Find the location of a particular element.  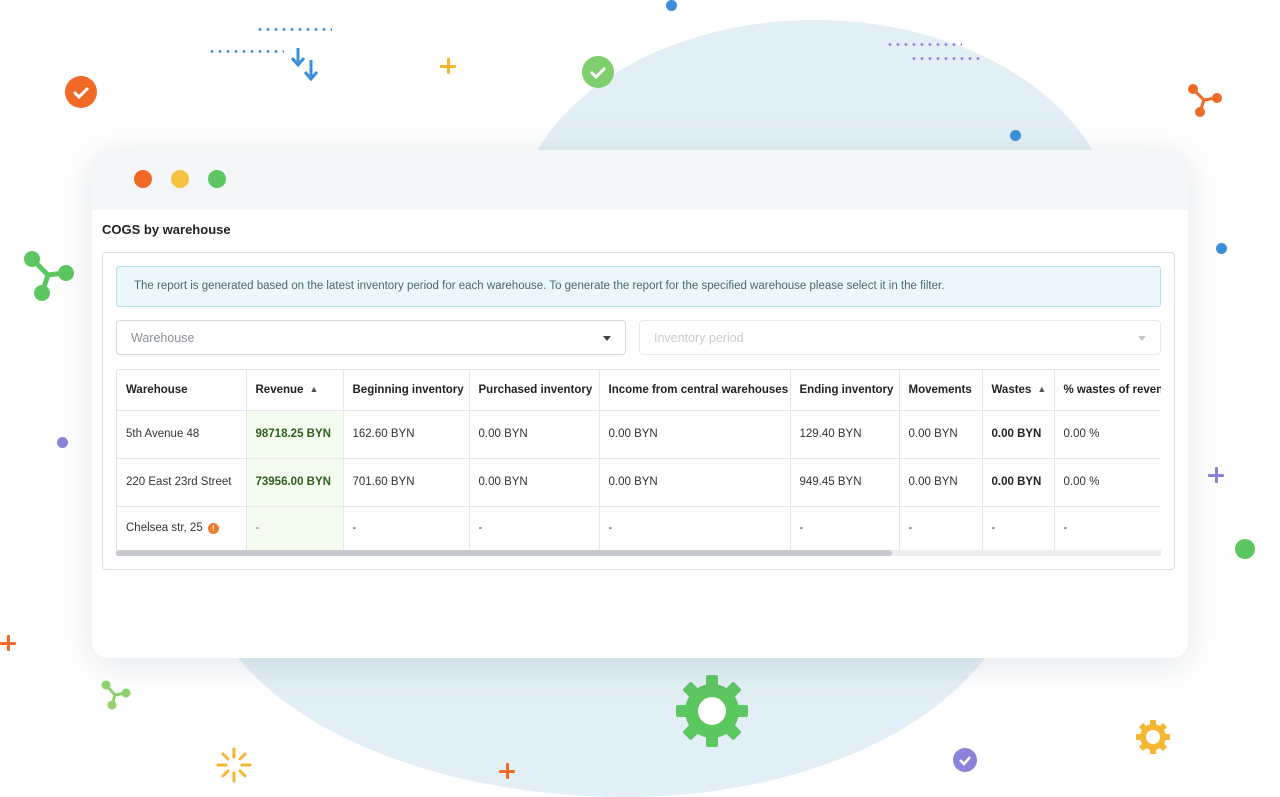

window-minimize-button is located at coordinates (180, 179).